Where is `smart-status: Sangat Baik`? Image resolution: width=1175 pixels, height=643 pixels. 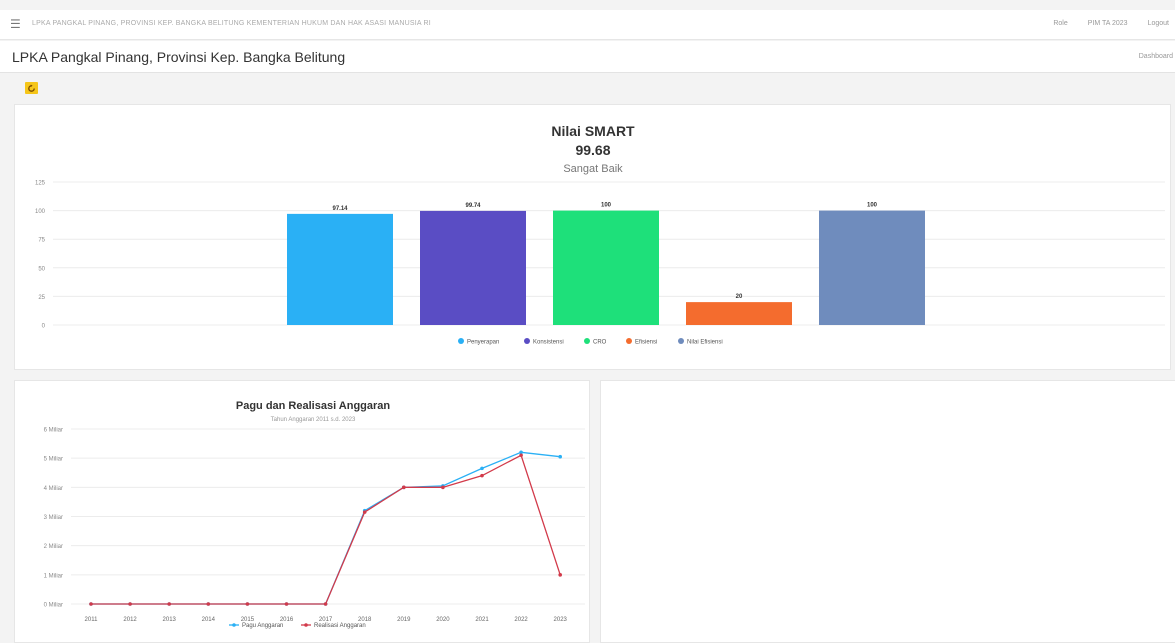 smart-status: Sangat Baik is located at coordinates (593, 169).